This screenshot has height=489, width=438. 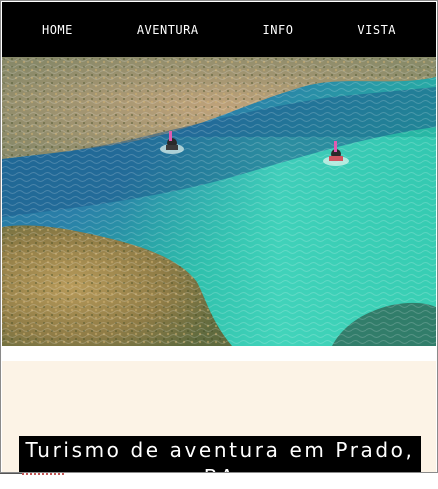 What do you see at coordinates (219, 353) in the screenshot?
I see `section-divider` at bounding box center [219, 353].